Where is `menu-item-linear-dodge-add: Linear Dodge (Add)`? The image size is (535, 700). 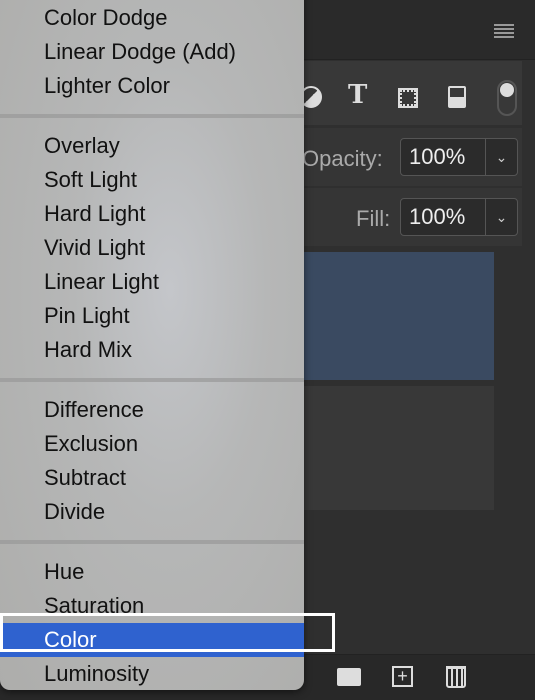
menu-item-linear-dodge-add: Linear Dodge (Add) is located at coordinates (152, 52).